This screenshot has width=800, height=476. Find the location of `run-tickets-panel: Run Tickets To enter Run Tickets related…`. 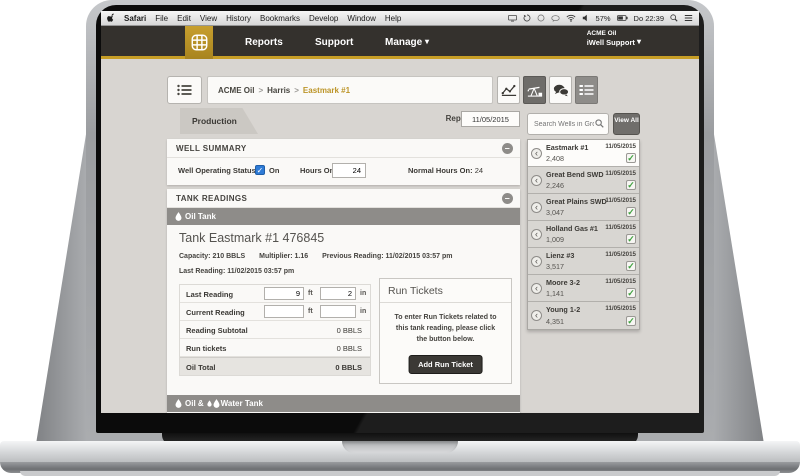

run-tickets-panel: Run Tickets To enter Run Tickets related… is located at coordinates (445, 331).